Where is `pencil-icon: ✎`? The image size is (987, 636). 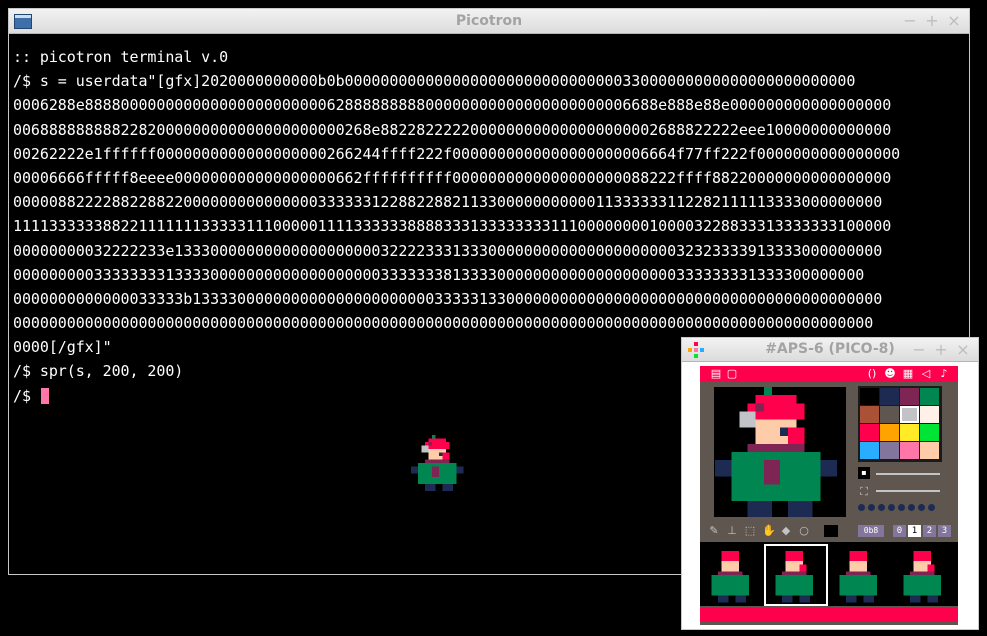 pencil-icon: ✎ is located at coordinates (714, 531).